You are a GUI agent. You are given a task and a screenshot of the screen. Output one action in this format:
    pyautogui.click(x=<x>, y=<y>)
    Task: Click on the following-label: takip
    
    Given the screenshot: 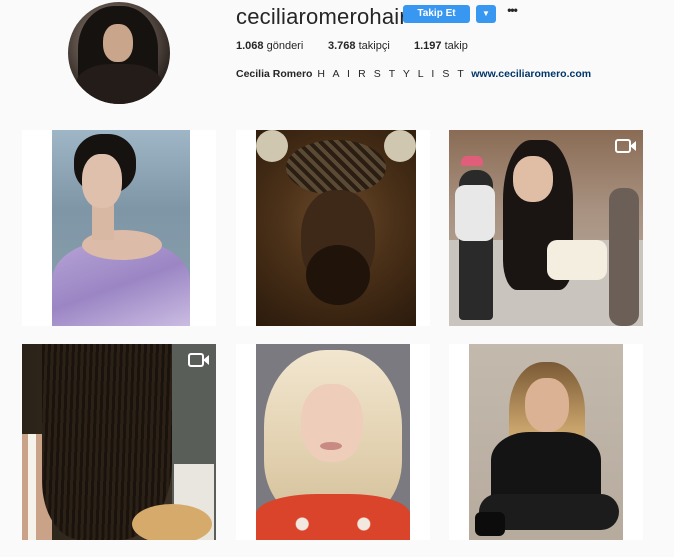 What is the action you would take?
    pyautogui.click(x=456, y=46)
    